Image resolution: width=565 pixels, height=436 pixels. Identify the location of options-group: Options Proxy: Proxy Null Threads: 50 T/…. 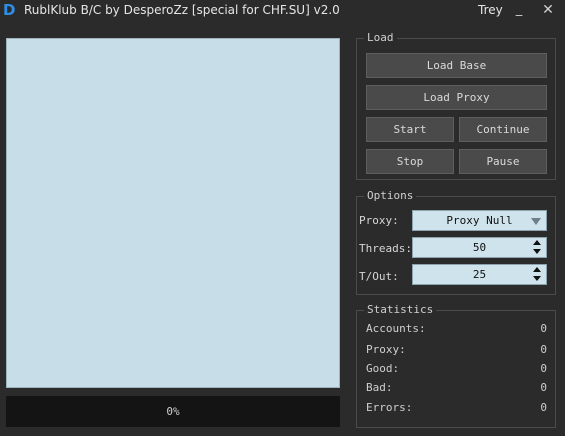
(456, 242).